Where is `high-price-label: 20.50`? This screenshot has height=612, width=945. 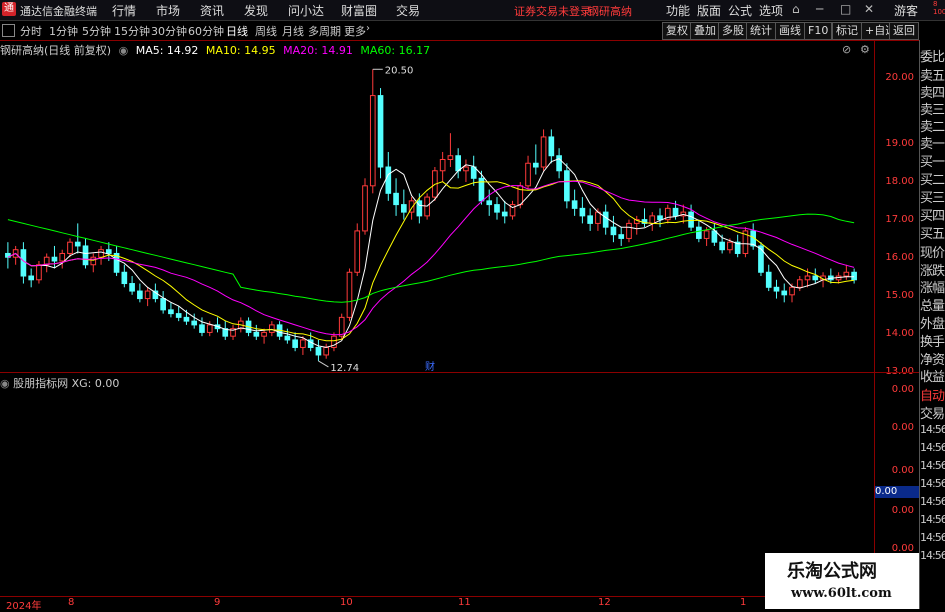 high-price-label: 20.50 is located at coordinates (399, 70).